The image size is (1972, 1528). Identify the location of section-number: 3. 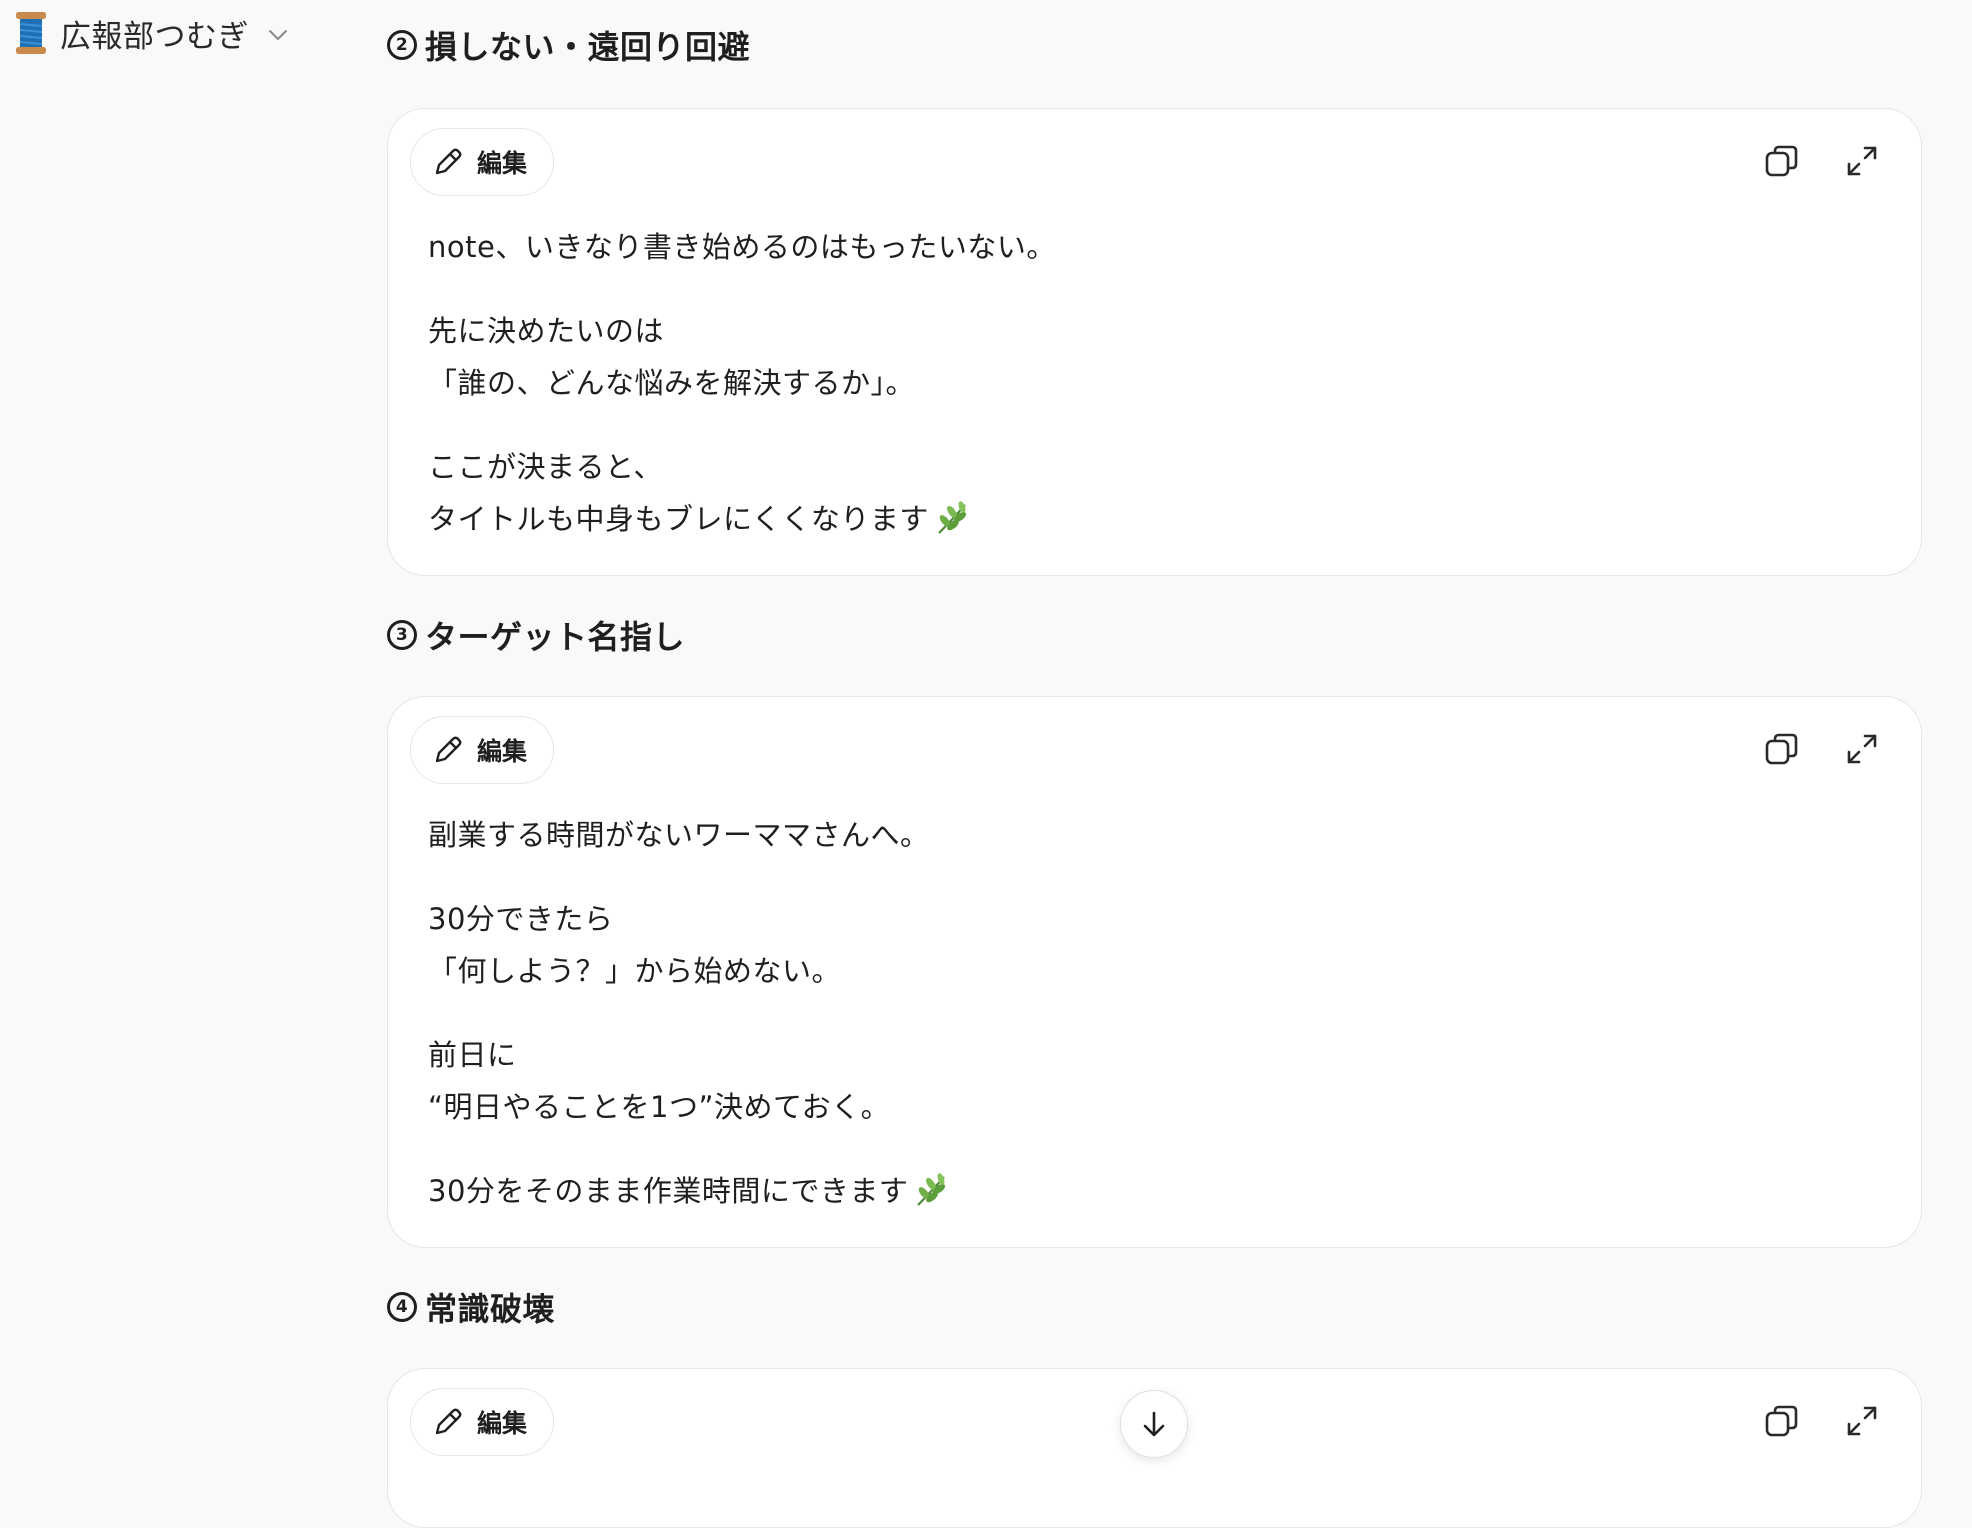
(402, 635).